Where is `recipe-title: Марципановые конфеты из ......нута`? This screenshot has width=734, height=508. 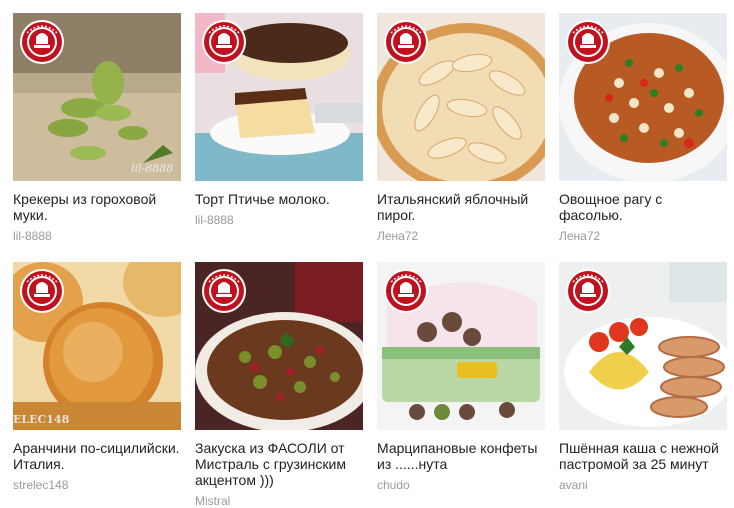 recipe-title: Марципановые конфеты из ......нута is located at coordinates (461, 456).